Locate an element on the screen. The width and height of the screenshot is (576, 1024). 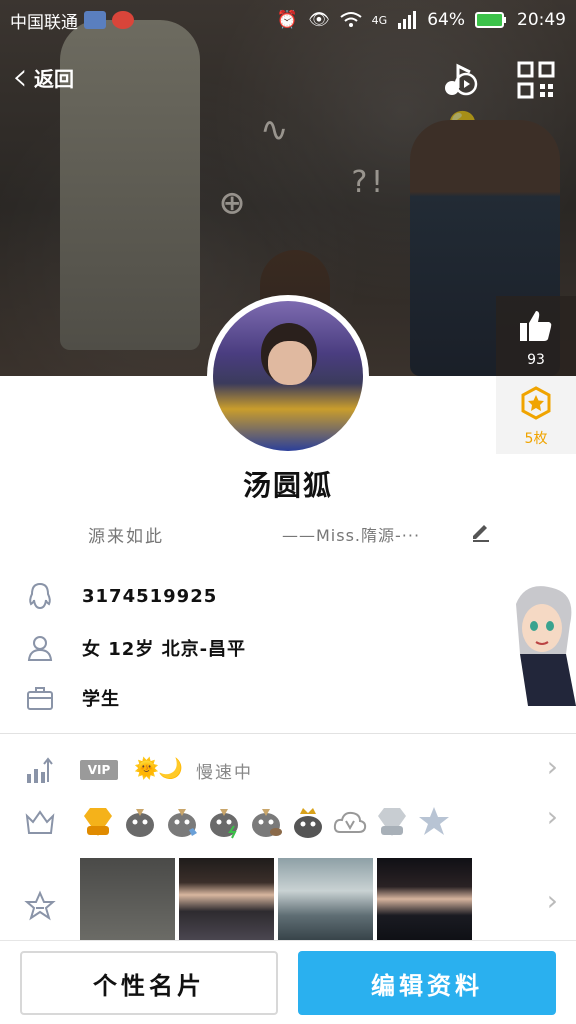
signature-right: ——Miss.隋源-··· is located at coordinates (351, 534).